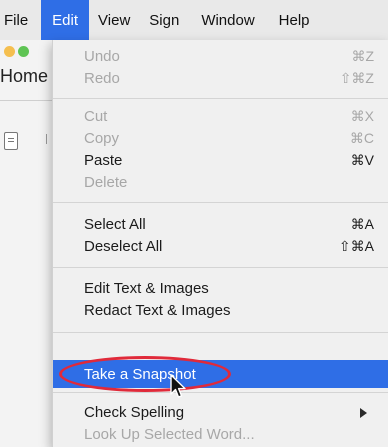 The width and height of the screenshot is (388, 447). Describe the element at coordinates (363, 413) in the screenshot. I see `submenu-arrow-icon` at that location.